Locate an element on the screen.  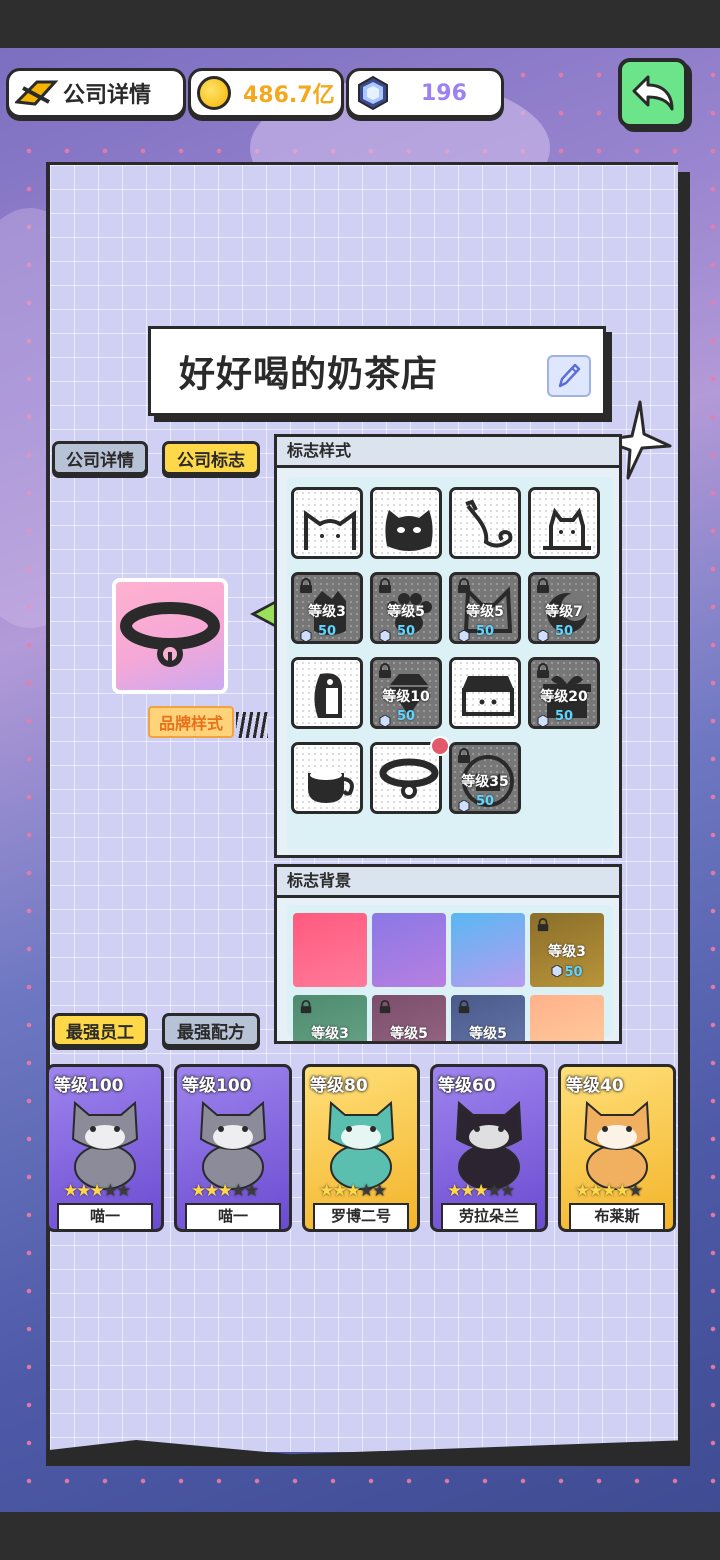
staff-level: 等级40 is located at coordinates (595, 1086).